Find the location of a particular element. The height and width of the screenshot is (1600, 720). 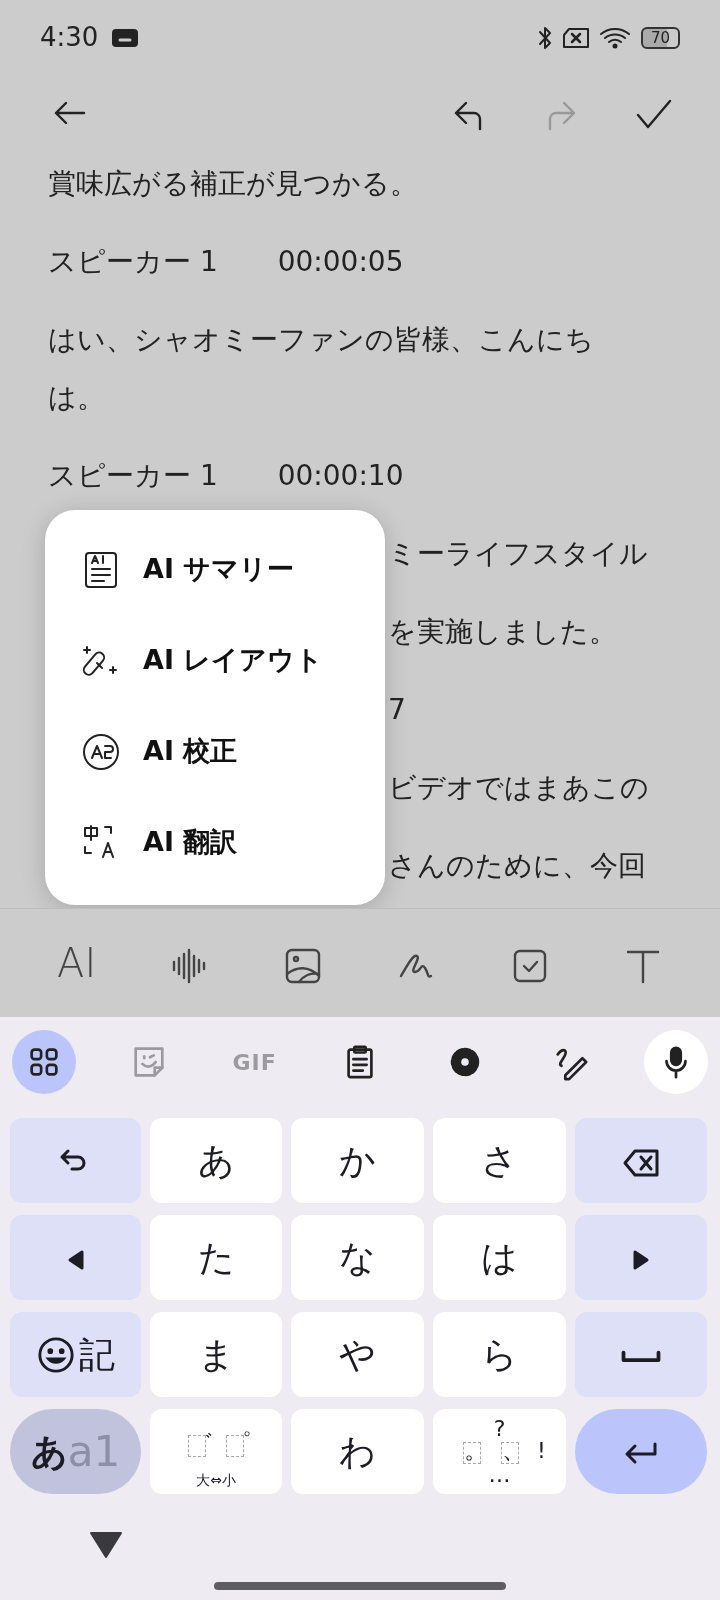

paragraph-text: さんのために、今回 is located at coordinates (517, 865).